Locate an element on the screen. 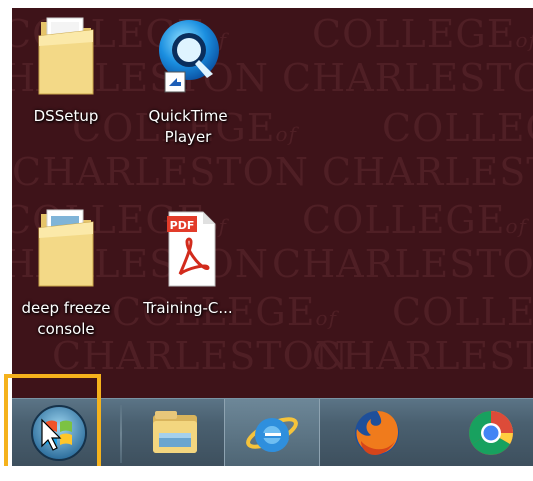 The height and width of the screenshot is (481, 533). firefox-icon is located at coordinates (377, 433).